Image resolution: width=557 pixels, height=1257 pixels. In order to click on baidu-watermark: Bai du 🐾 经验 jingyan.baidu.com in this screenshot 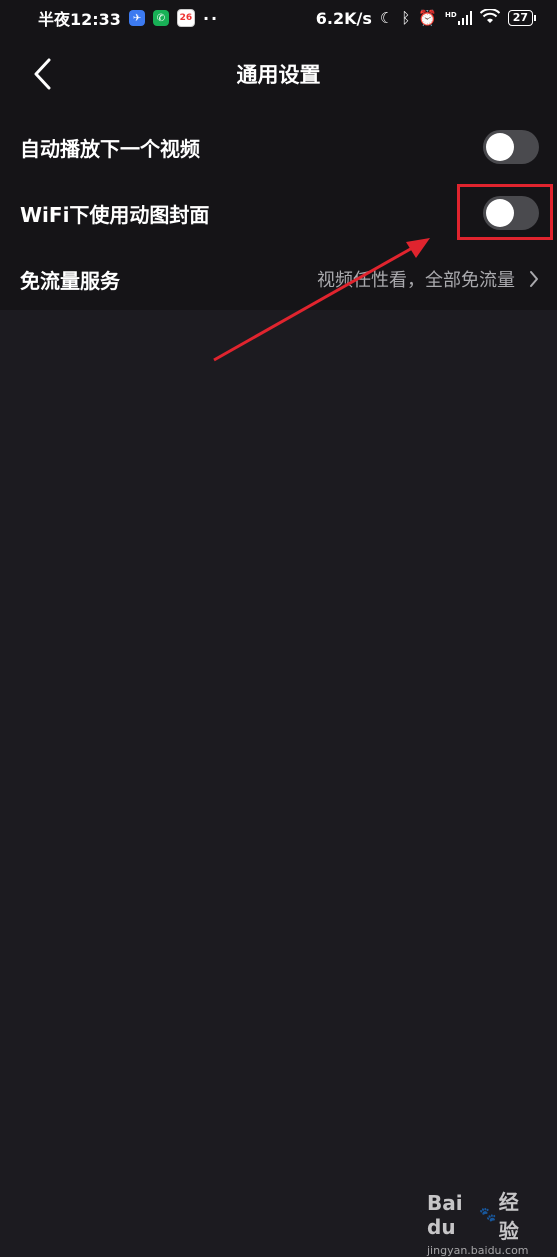, I will do `click(478, 1221)`.